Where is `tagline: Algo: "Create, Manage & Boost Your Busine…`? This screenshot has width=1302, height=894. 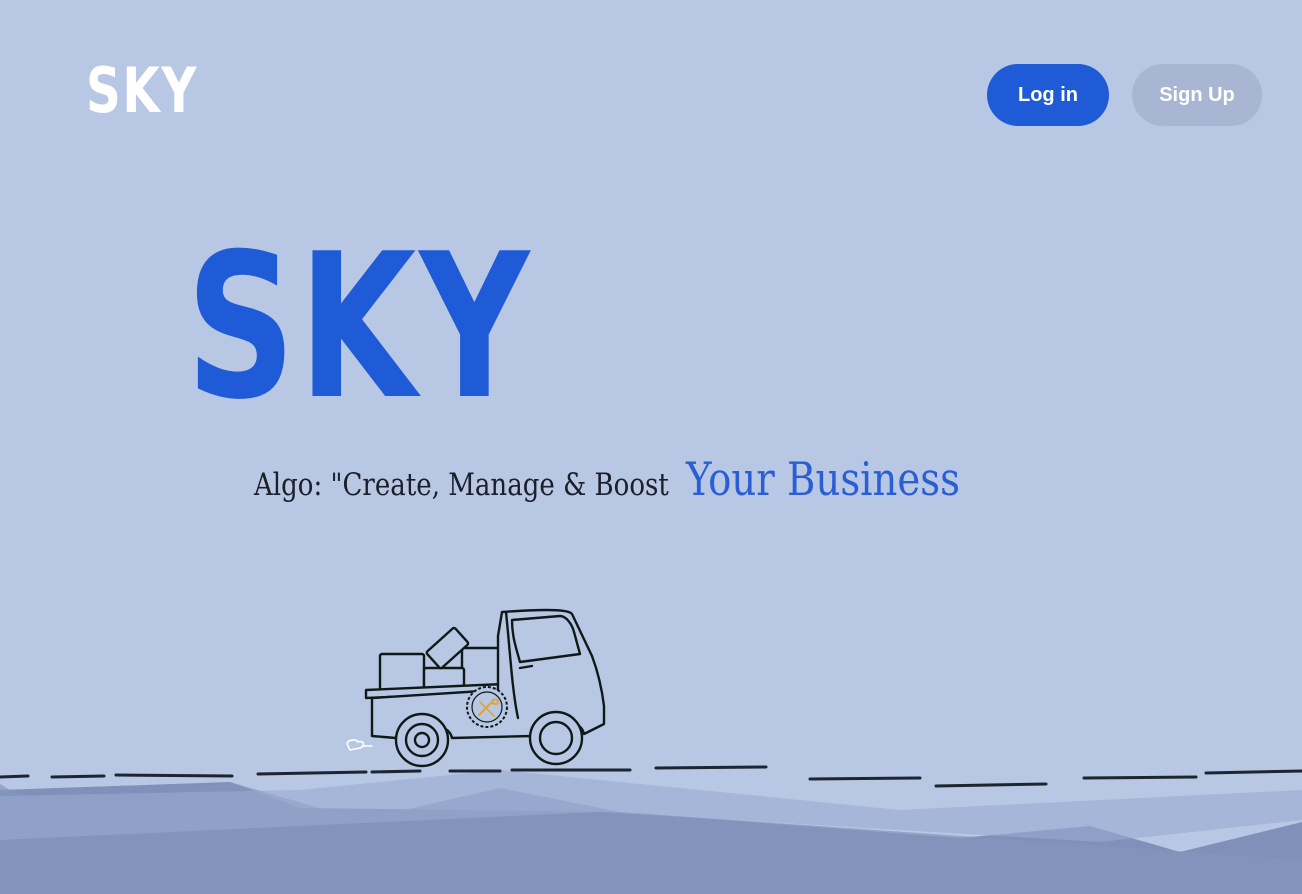
tagline: Algo: "Create, Manage & Boost Your Busine… is located at coordinates (633, 479).